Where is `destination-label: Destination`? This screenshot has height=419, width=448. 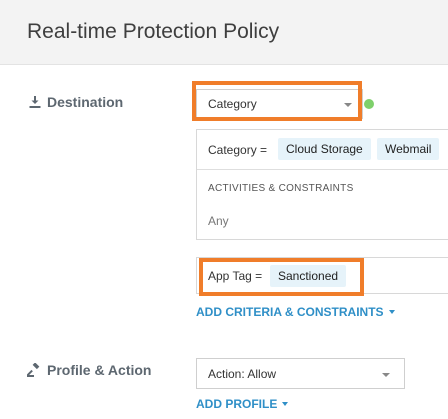 destination-label: Destination is located at coordinates (85, 102).